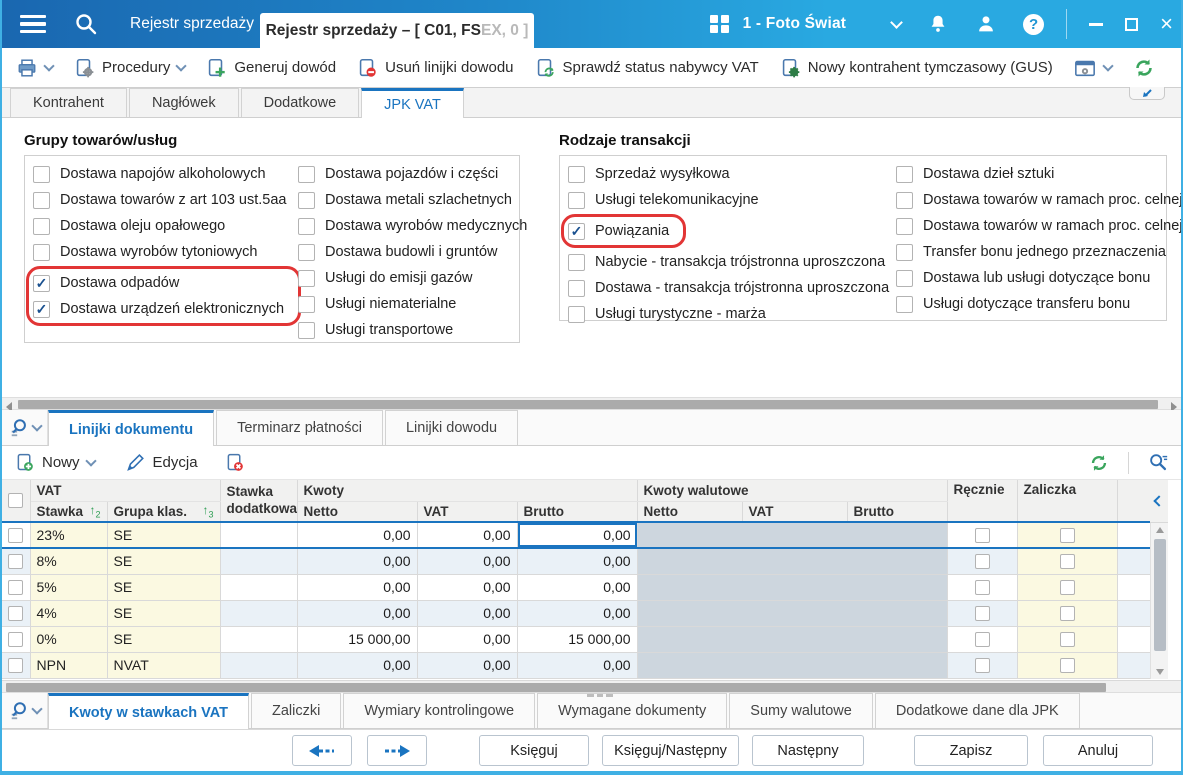  What do you see at coordinates (69, 535) in the screenshot?
I see `cell-stawka: 23%` at bounding box center [69, 535].